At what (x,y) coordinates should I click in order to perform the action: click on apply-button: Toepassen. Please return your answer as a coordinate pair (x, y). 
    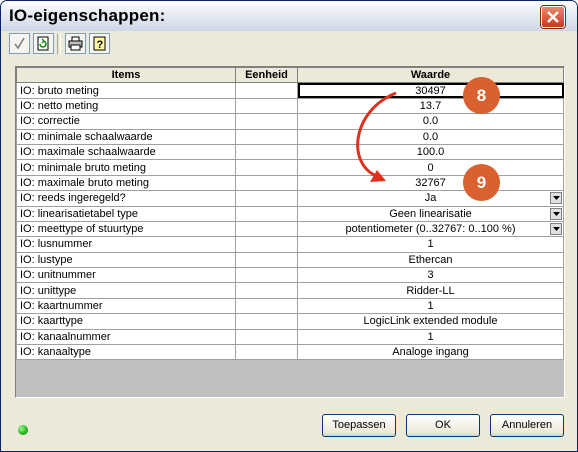
    Looking at the image, I should click on (359, 425).